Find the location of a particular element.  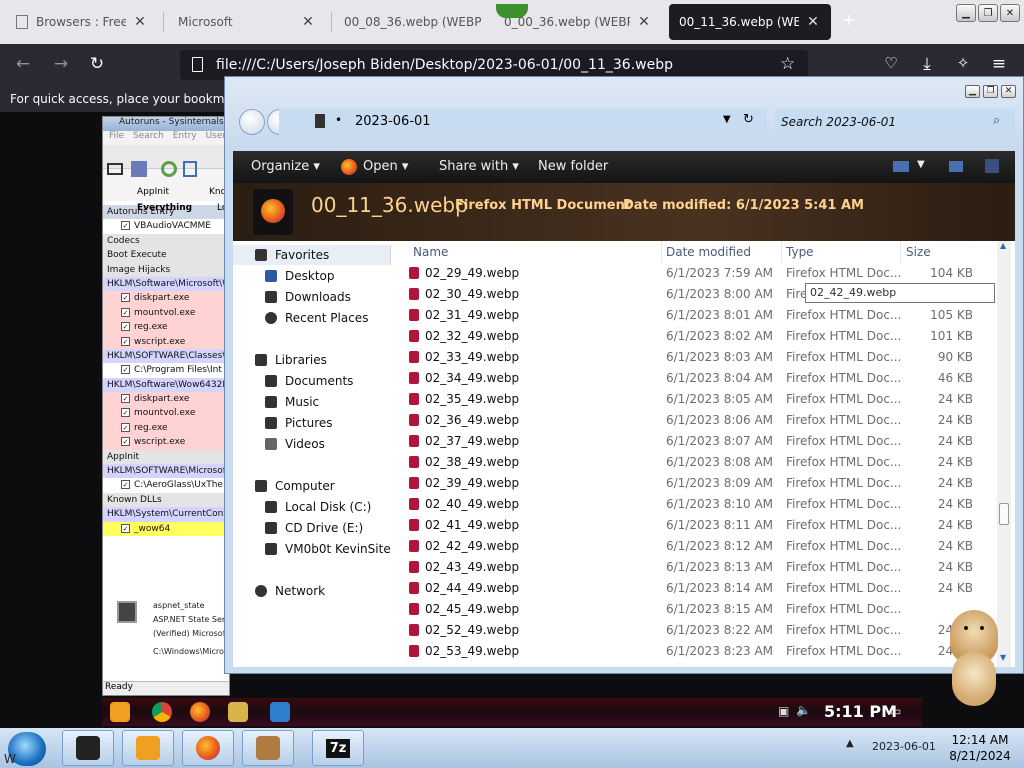

chevron-down-icon: ▼ is located at coordinates (727, 119).